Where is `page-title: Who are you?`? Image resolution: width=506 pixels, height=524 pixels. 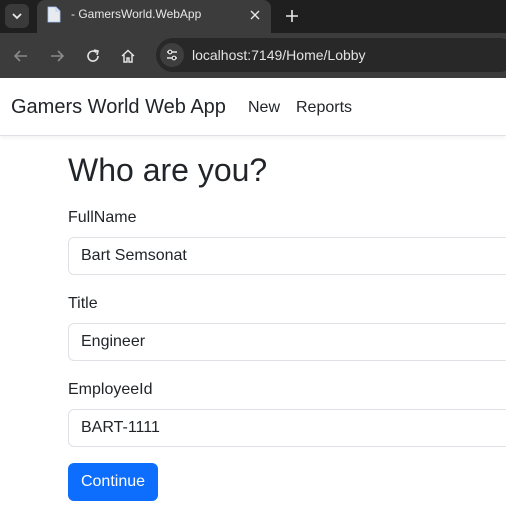
page-title: Who are you? is located at coordinates (168, 170).